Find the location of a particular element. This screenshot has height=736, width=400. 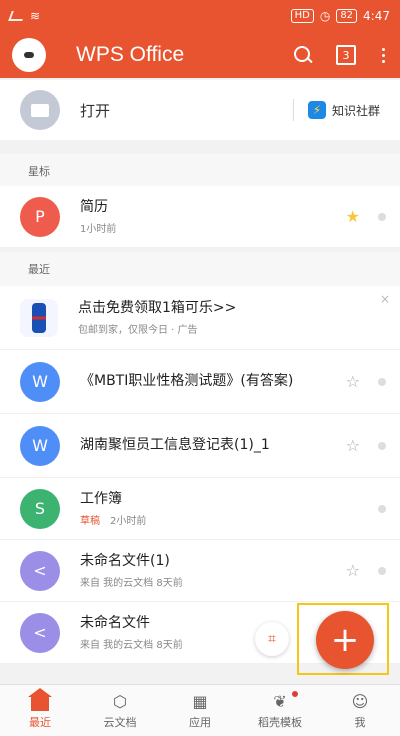

app-bar: WPS Office 3 is located at coordinates (200, 55).